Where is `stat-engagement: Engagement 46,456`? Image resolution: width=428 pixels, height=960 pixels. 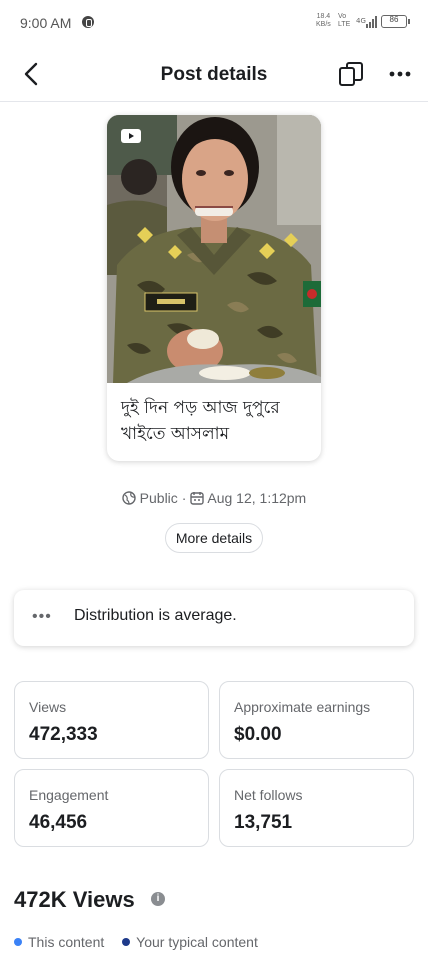
stat-engagement: Engagement 46,456 is located at coordinates (111, 808).